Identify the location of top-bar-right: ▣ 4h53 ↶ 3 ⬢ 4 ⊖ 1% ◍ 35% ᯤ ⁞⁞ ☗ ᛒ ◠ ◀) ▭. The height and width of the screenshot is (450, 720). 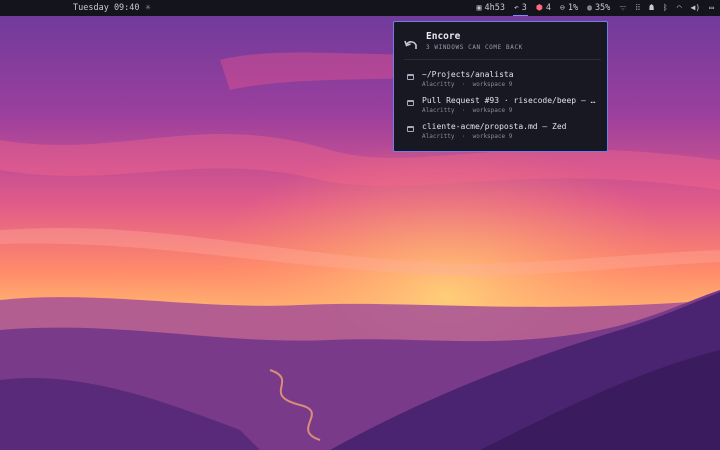
(595, 8).